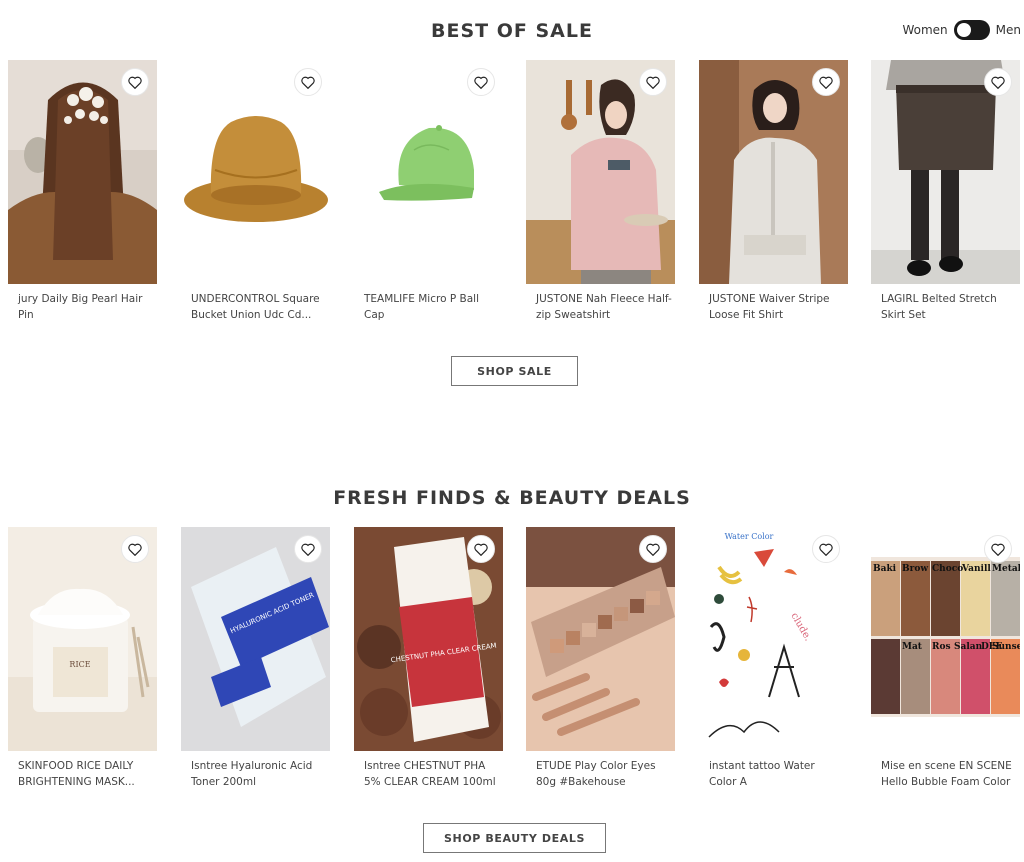  Describe the element at coordinates (924, 30) in the screenshot. I see `toggle-label-women: Women` at that location.